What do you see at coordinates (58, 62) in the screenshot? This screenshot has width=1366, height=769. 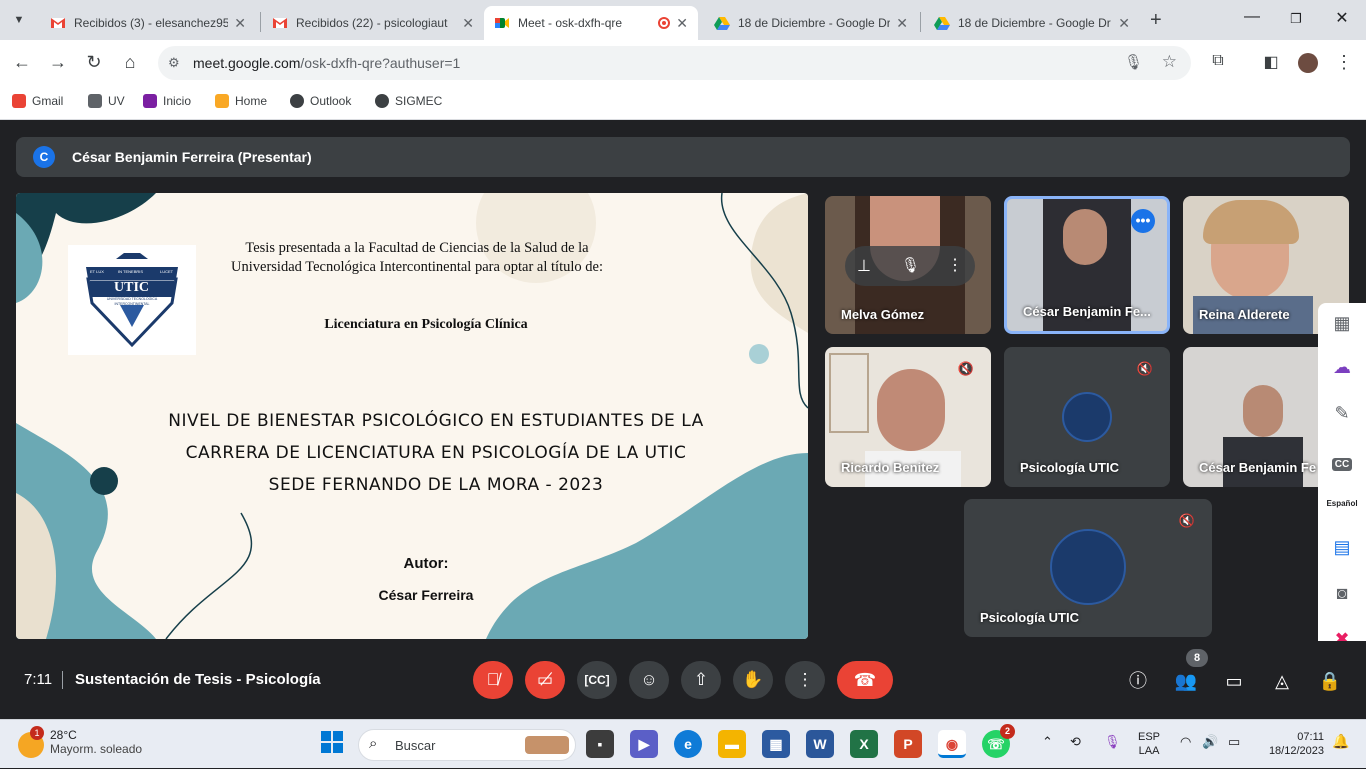 I see `forward-button: →` at bounding box center [58, 62].